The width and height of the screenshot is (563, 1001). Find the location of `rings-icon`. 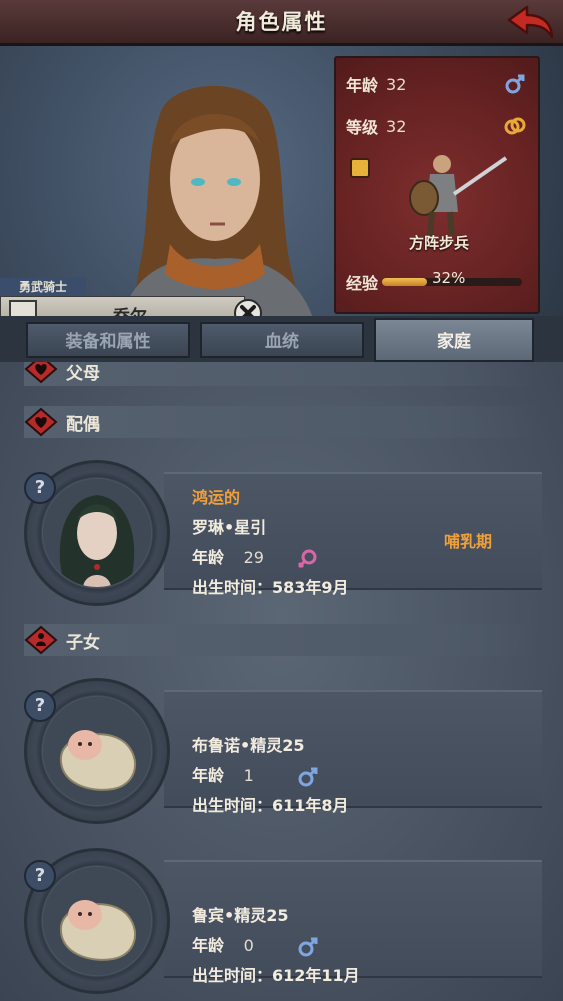

rings-icon is located at coordinates (515, 126).